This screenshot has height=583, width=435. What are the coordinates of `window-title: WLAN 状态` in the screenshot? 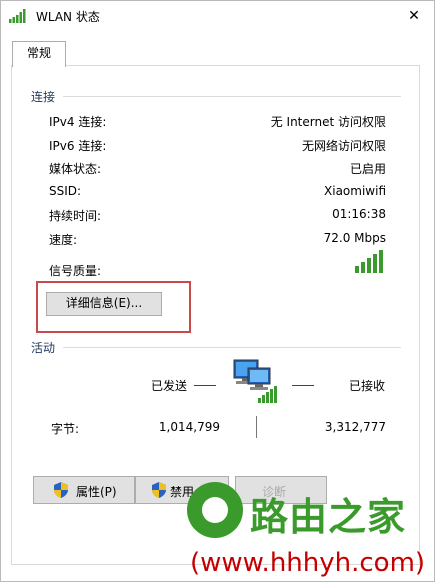 It's located at (68, 17).